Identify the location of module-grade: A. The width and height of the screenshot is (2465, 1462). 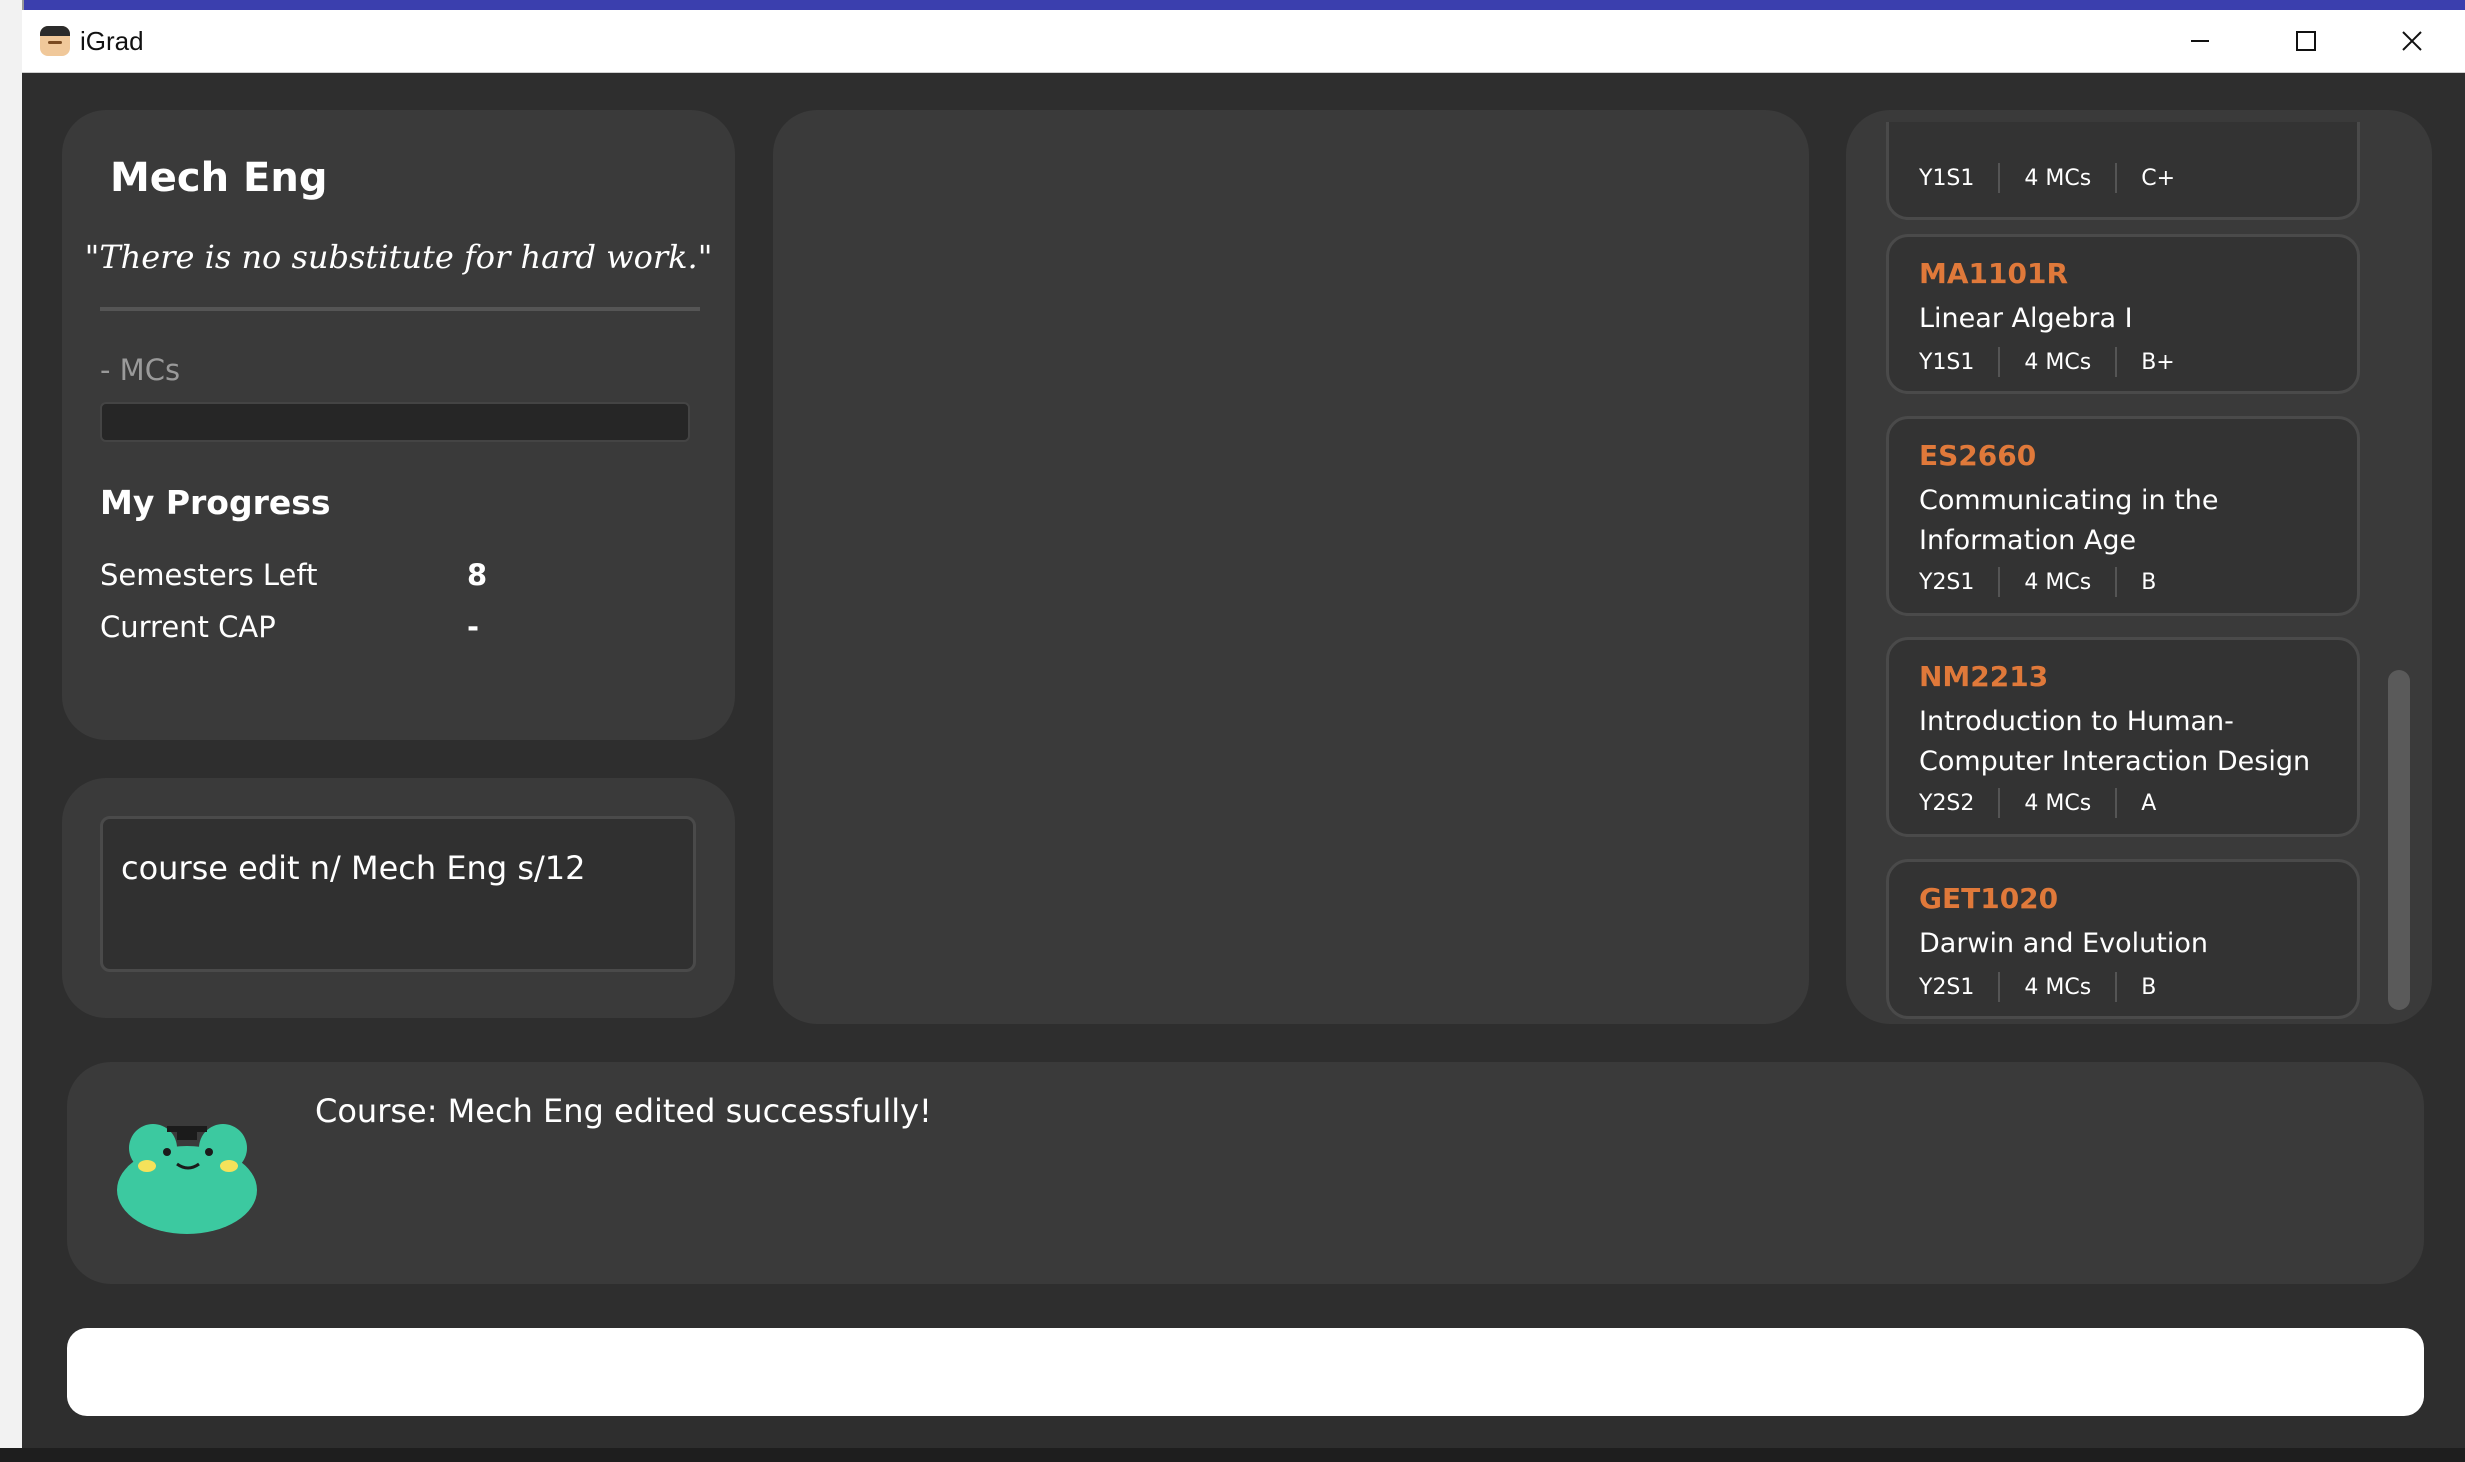
(2149, 803).